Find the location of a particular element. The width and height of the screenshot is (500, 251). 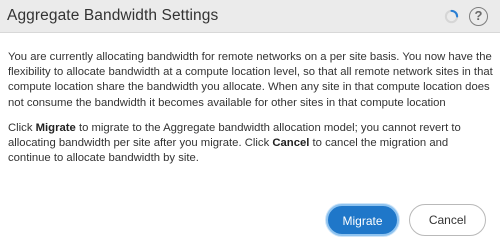

migrate-keyword: Migrate is located at coordinates (55, 127).